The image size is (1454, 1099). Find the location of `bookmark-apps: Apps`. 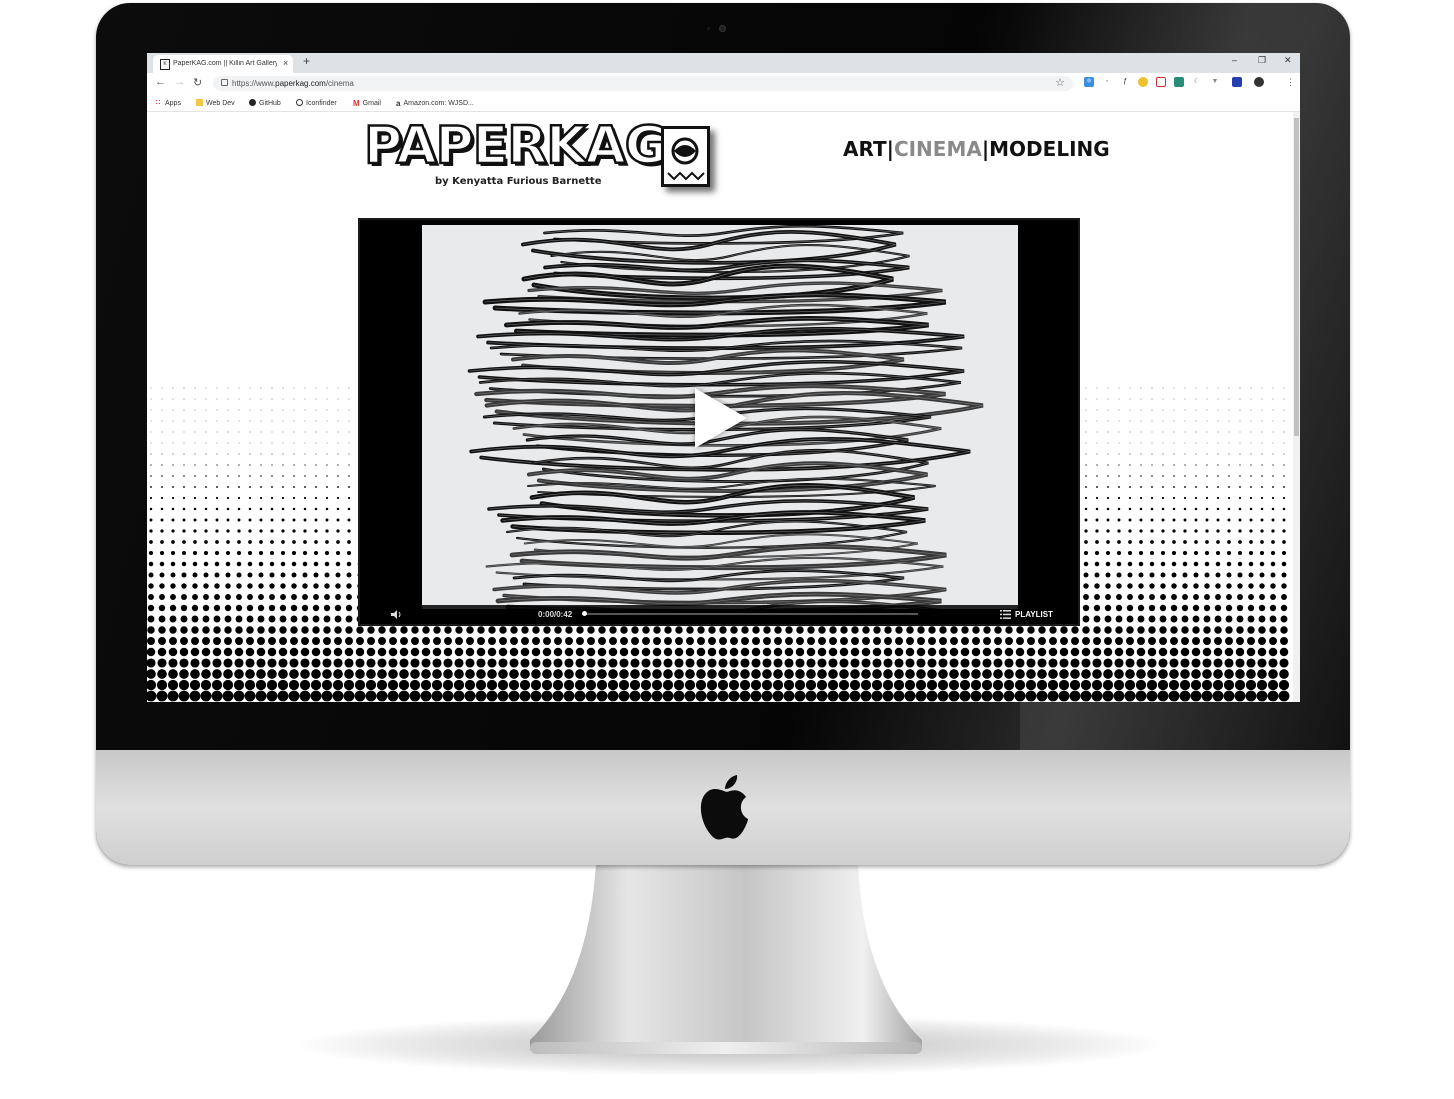

bookmark-apps: Apps is located at coordinates (168, 103).